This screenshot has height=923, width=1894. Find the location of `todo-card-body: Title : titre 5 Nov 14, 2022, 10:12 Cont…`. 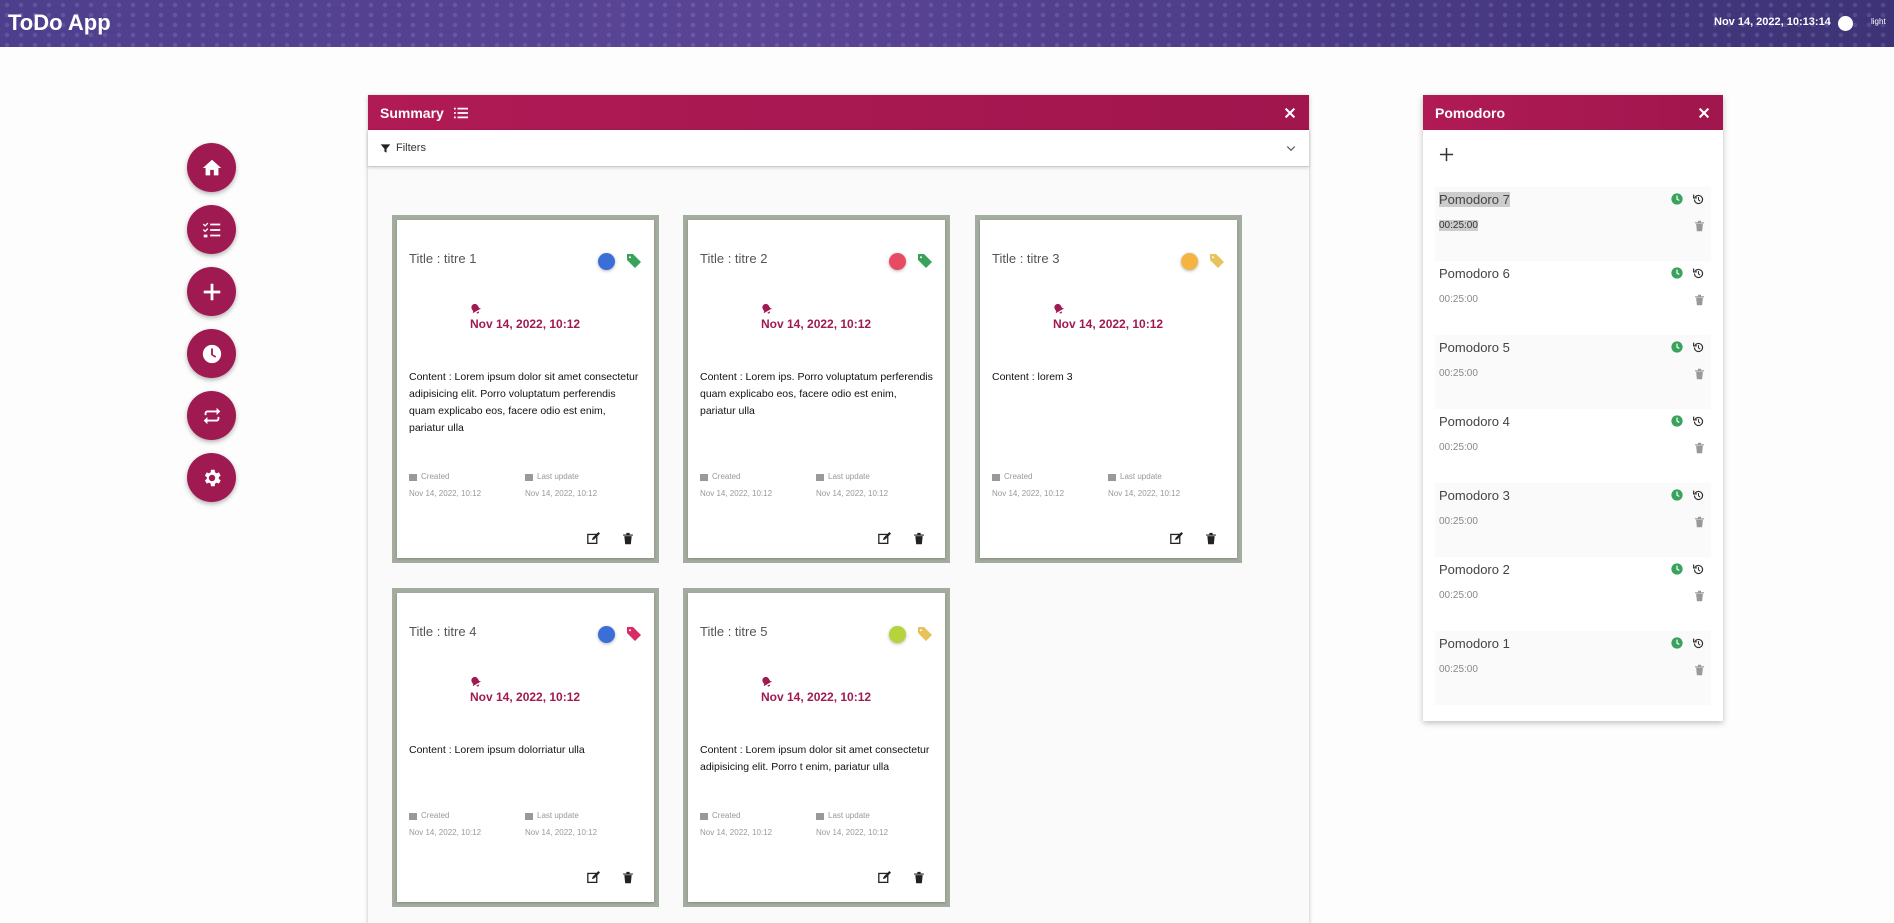

todo-card-body: Title : titre 5 Nov 14, 2022, 10:12 Cont… is located at coordinates (816, 747).